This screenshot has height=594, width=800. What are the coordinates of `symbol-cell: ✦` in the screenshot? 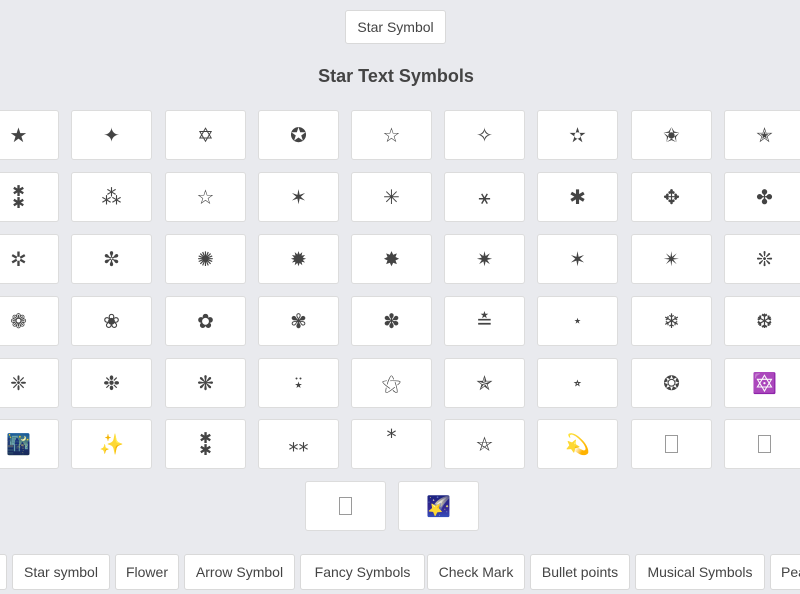 It's located at (111, 135).